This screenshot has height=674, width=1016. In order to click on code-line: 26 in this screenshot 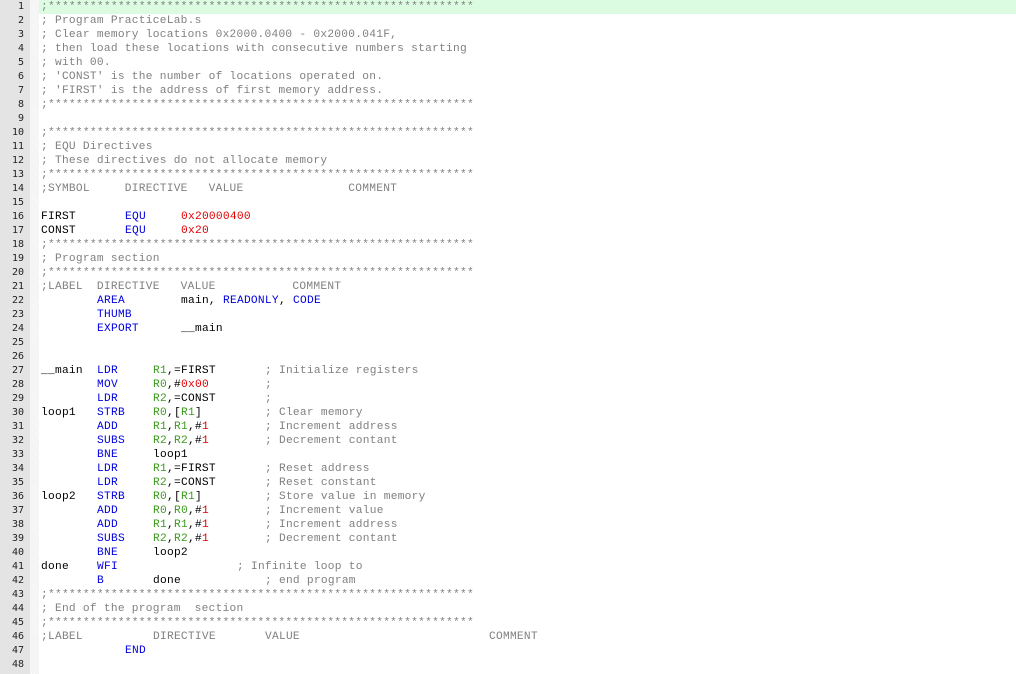, I will do `click(508, 357)`.